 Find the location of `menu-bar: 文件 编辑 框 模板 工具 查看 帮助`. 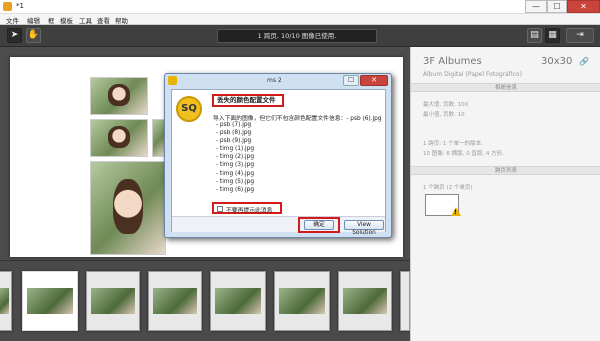

menu-bar: 文件 编辑 框 模板 工具 查看 帮助 is located at coordinates (300, 19).